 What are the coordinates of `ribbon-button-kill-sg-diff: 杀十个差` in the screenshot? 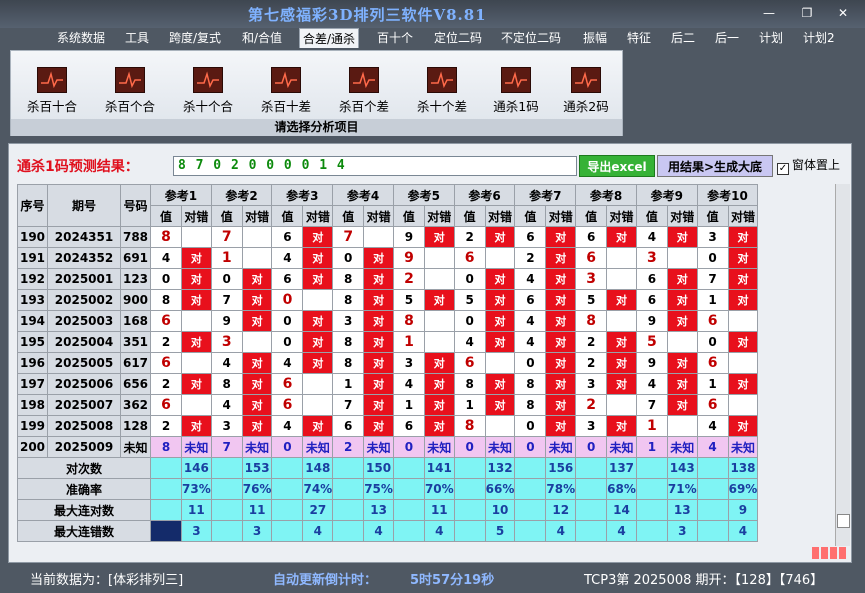 It's located at (442, 92).